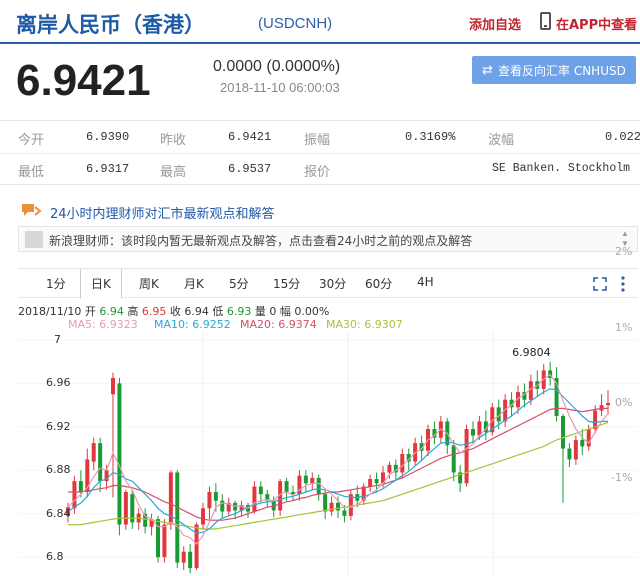 This screenshot has height=576, width=640. I want to click on y-tick-right: 1%, so click(624, 327).